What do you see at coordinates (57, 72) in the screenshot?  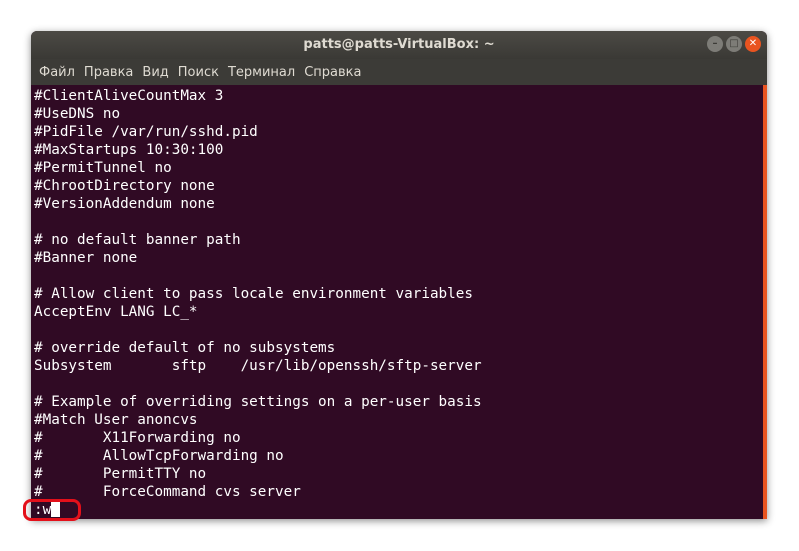 I see `menu-item-file: Файл` at bounding box center [57, 72].